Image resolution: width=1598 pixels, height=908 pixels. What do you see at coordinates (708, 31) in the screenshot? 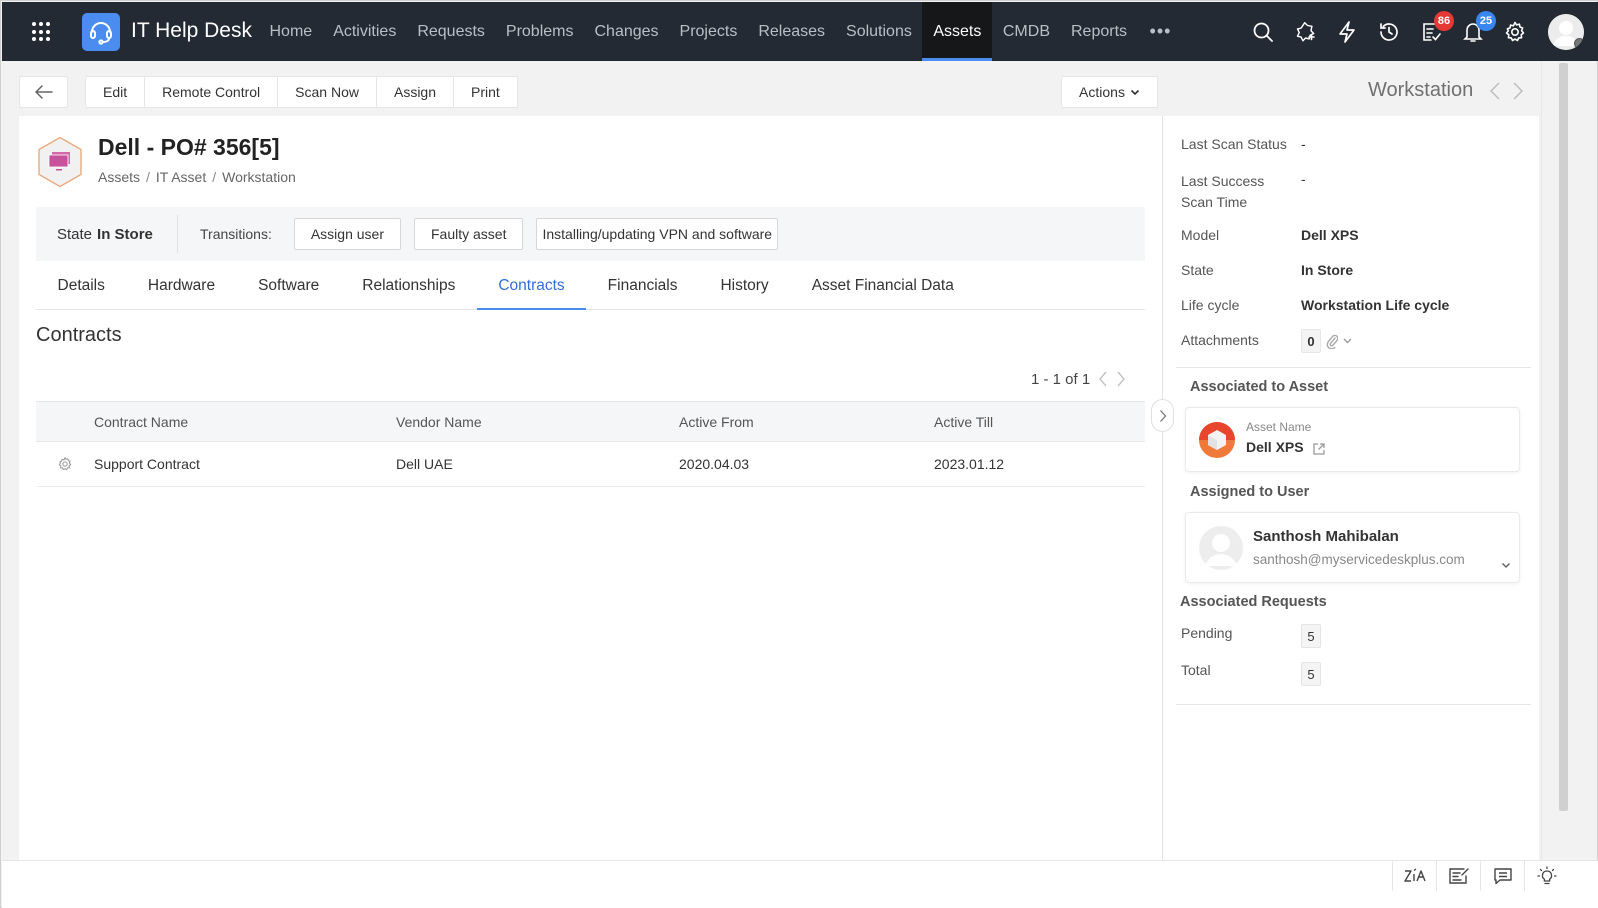
I see `nav-projects: Projects` at bounding box center [708, 31].